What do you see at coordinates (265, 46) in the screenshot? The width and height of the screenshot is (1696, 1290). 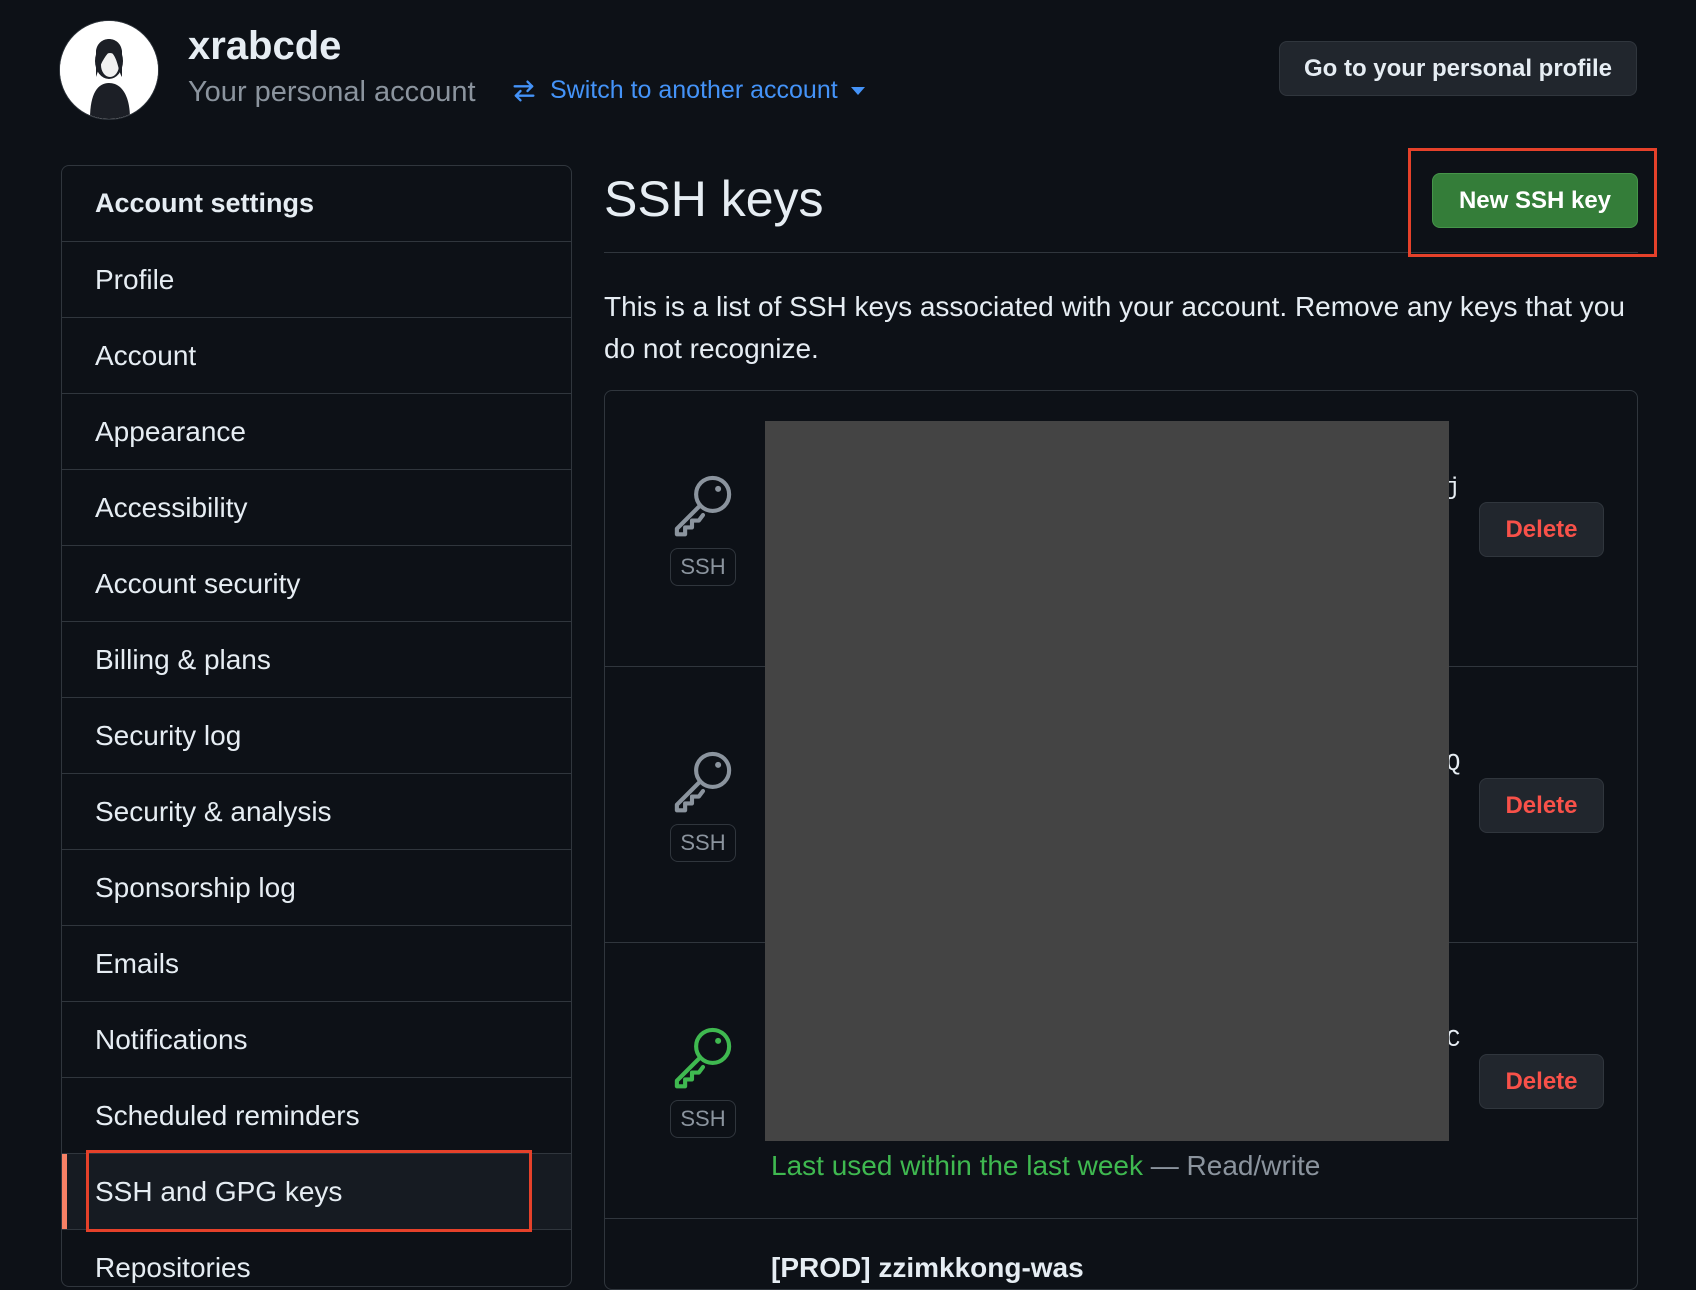 I see `account-username: xrabcde` at bounding box center [265, 46].